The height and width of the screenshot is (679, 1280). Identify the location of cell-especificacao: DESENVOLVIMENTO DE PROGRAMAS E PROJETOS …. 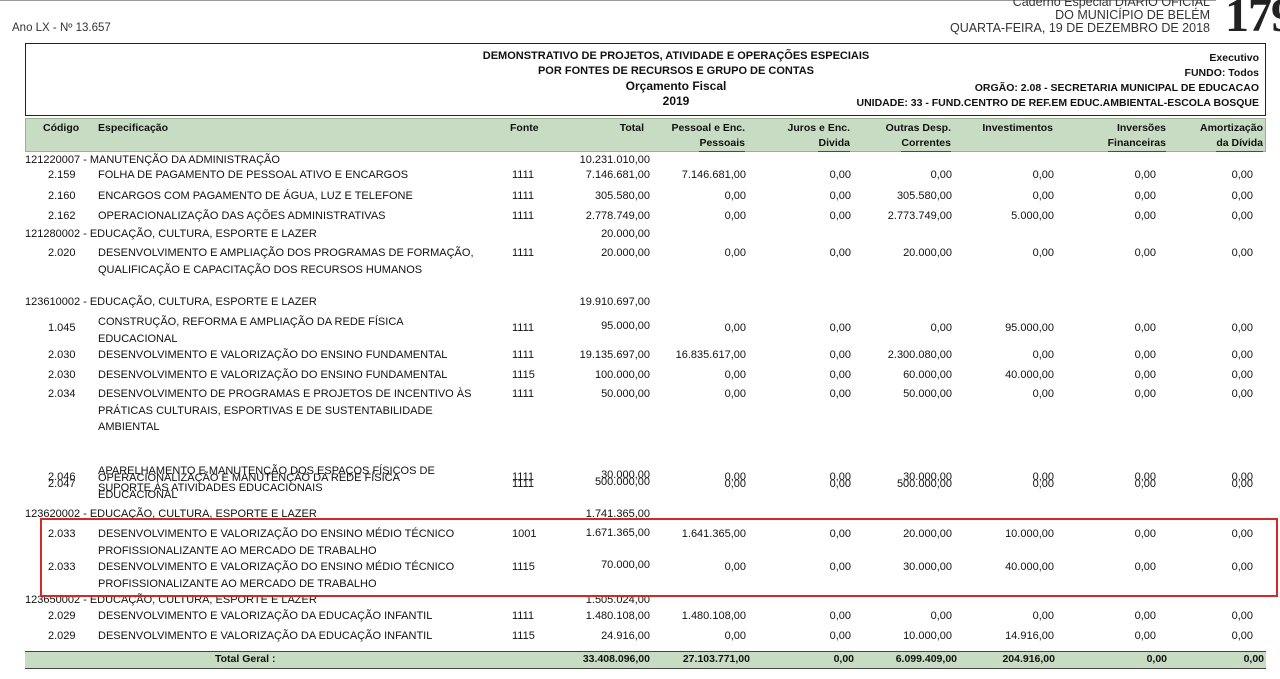
(285, 410).